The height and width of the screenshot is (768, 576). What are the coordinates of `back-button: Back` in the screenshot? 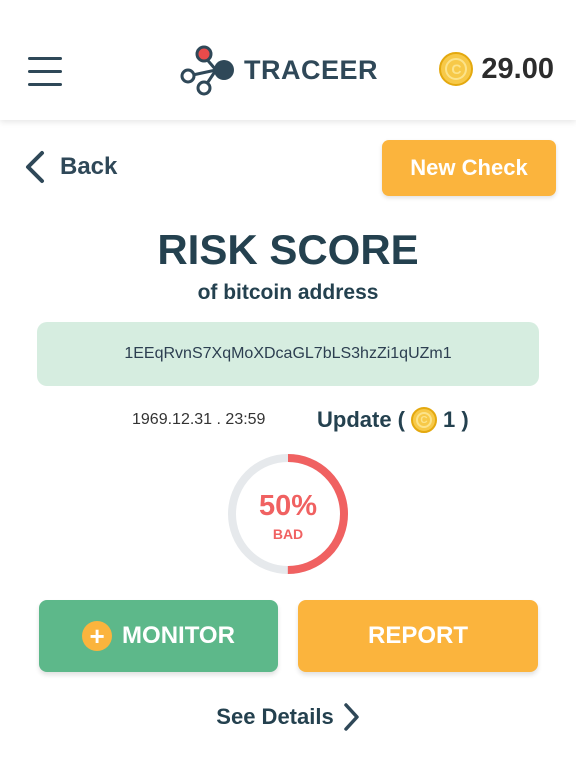 It's located at (70, 167).